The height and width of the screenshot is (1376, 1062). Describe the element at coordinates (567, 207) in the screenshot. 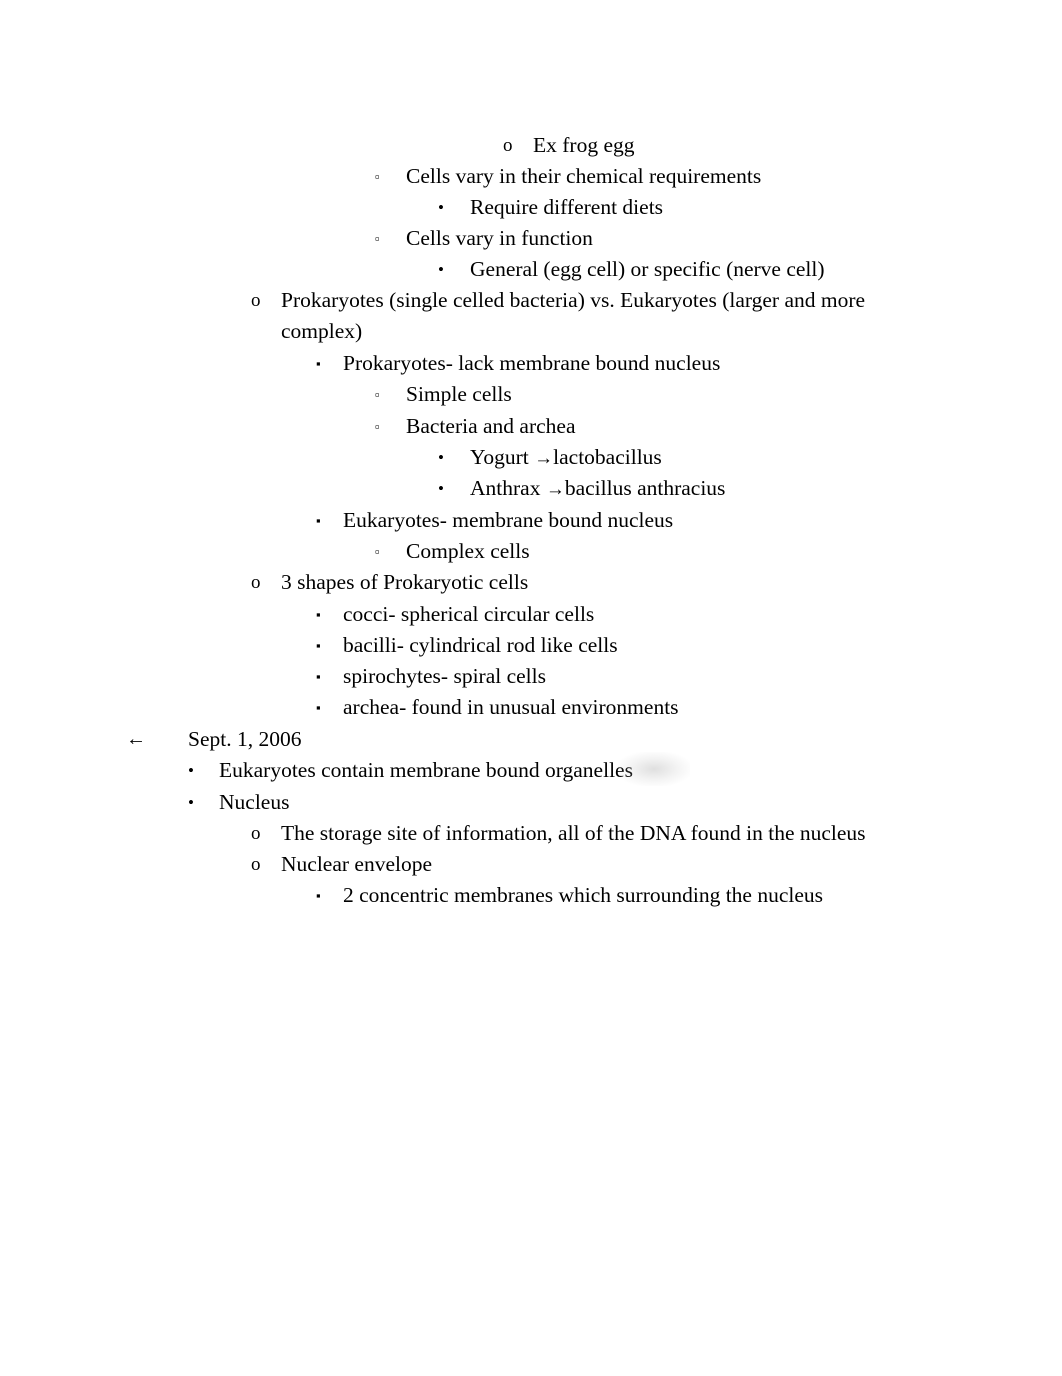

I see `outline-line-text: Require different diets` at that location.